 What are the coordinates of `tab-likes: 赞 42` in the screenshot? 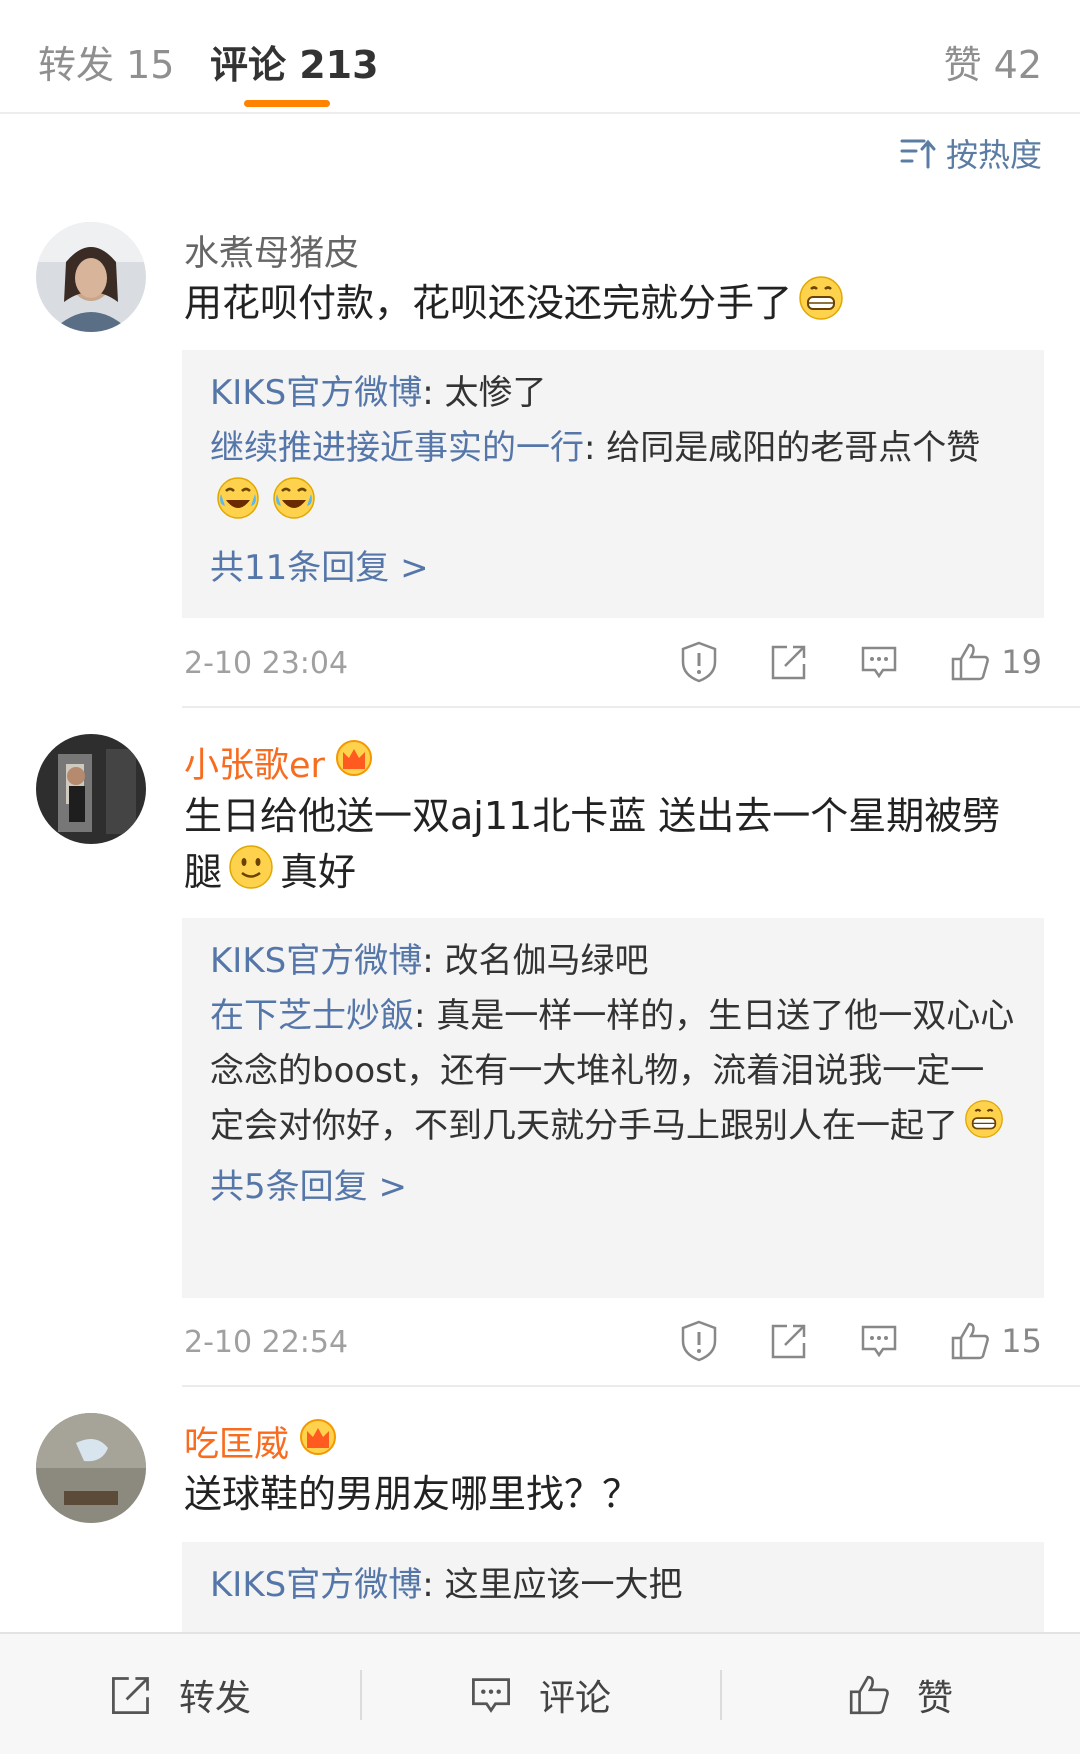 It's located at (993, 61).